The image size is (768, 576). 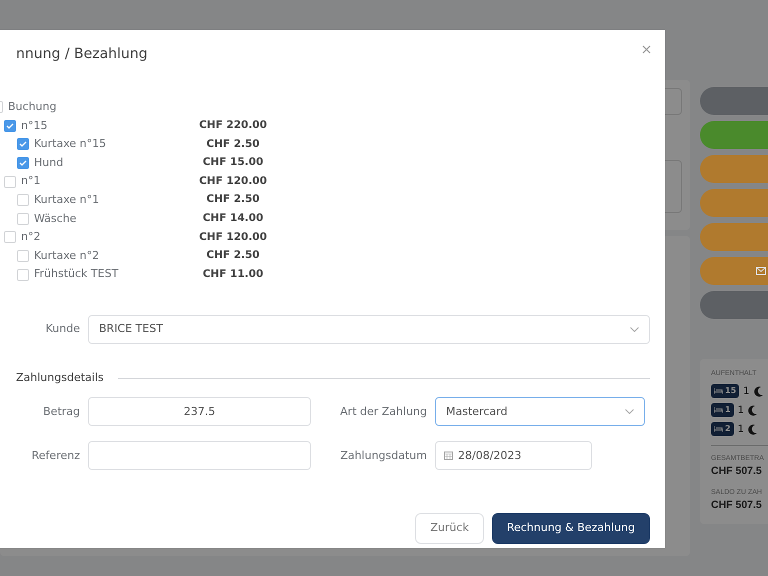 I want to click on item-amount: CHF 220.00, so click(x=233, y=126).